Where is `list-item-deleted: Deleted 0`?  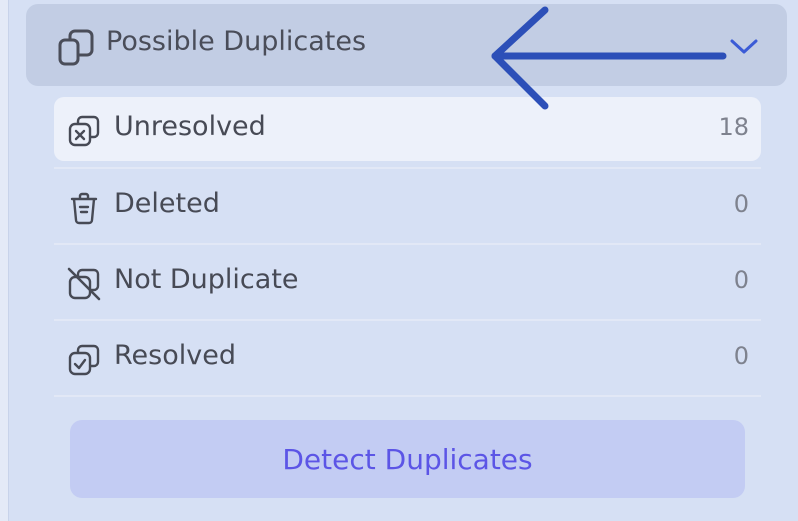 list-item-deleted: Deleted 0 is located at coordinates (407, 206).